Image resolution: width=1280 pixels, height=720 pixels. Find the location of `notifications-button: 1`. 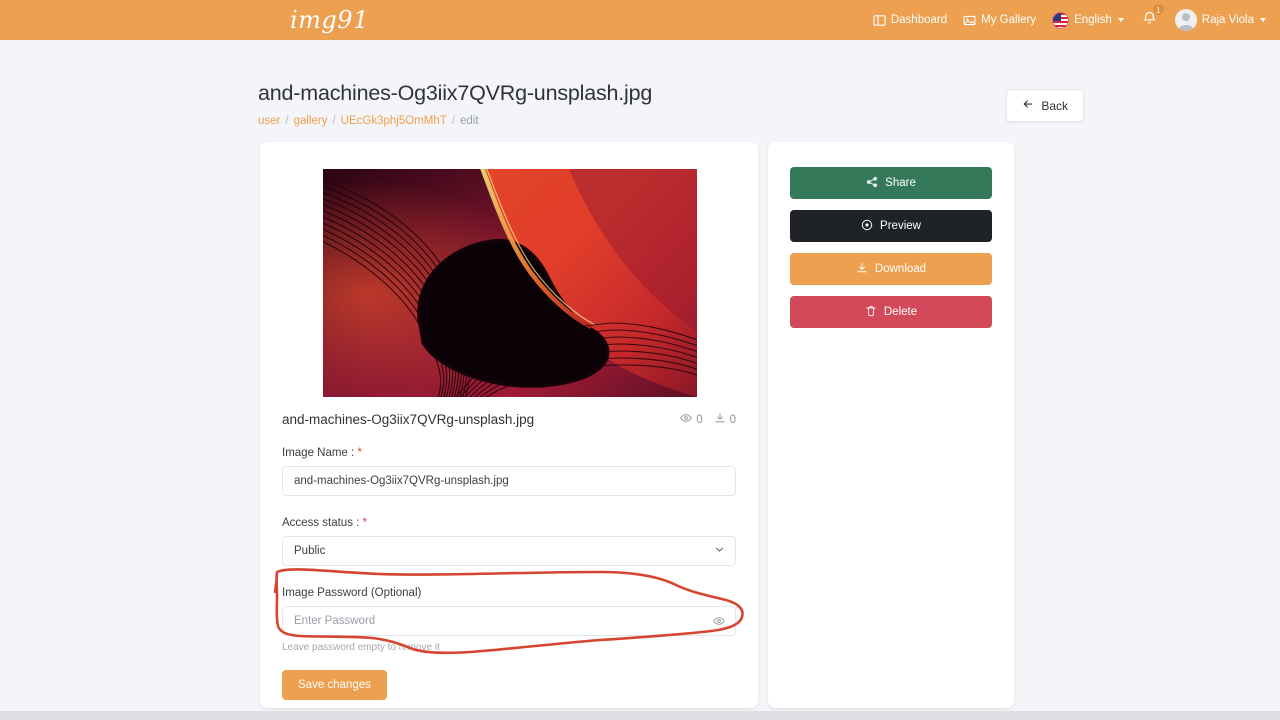

notifications-button: 1 is located at coordinates (1152, 17).